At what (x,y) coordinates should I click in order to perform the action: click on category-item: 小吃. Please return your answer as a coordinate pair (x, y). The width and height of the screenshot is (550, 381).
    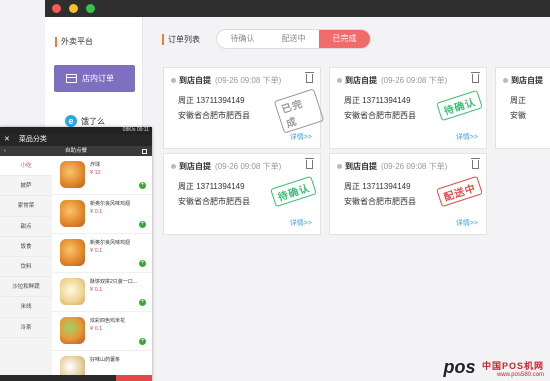
    Looking at the image, I should click on (26, 166).